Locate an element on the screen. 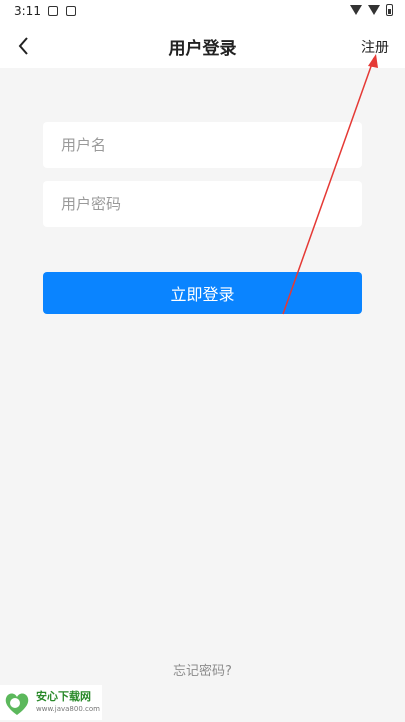 This screenshot has height=722, width=405. forgot-password-link: 忘记密码? is located at coordinates (202, 669).